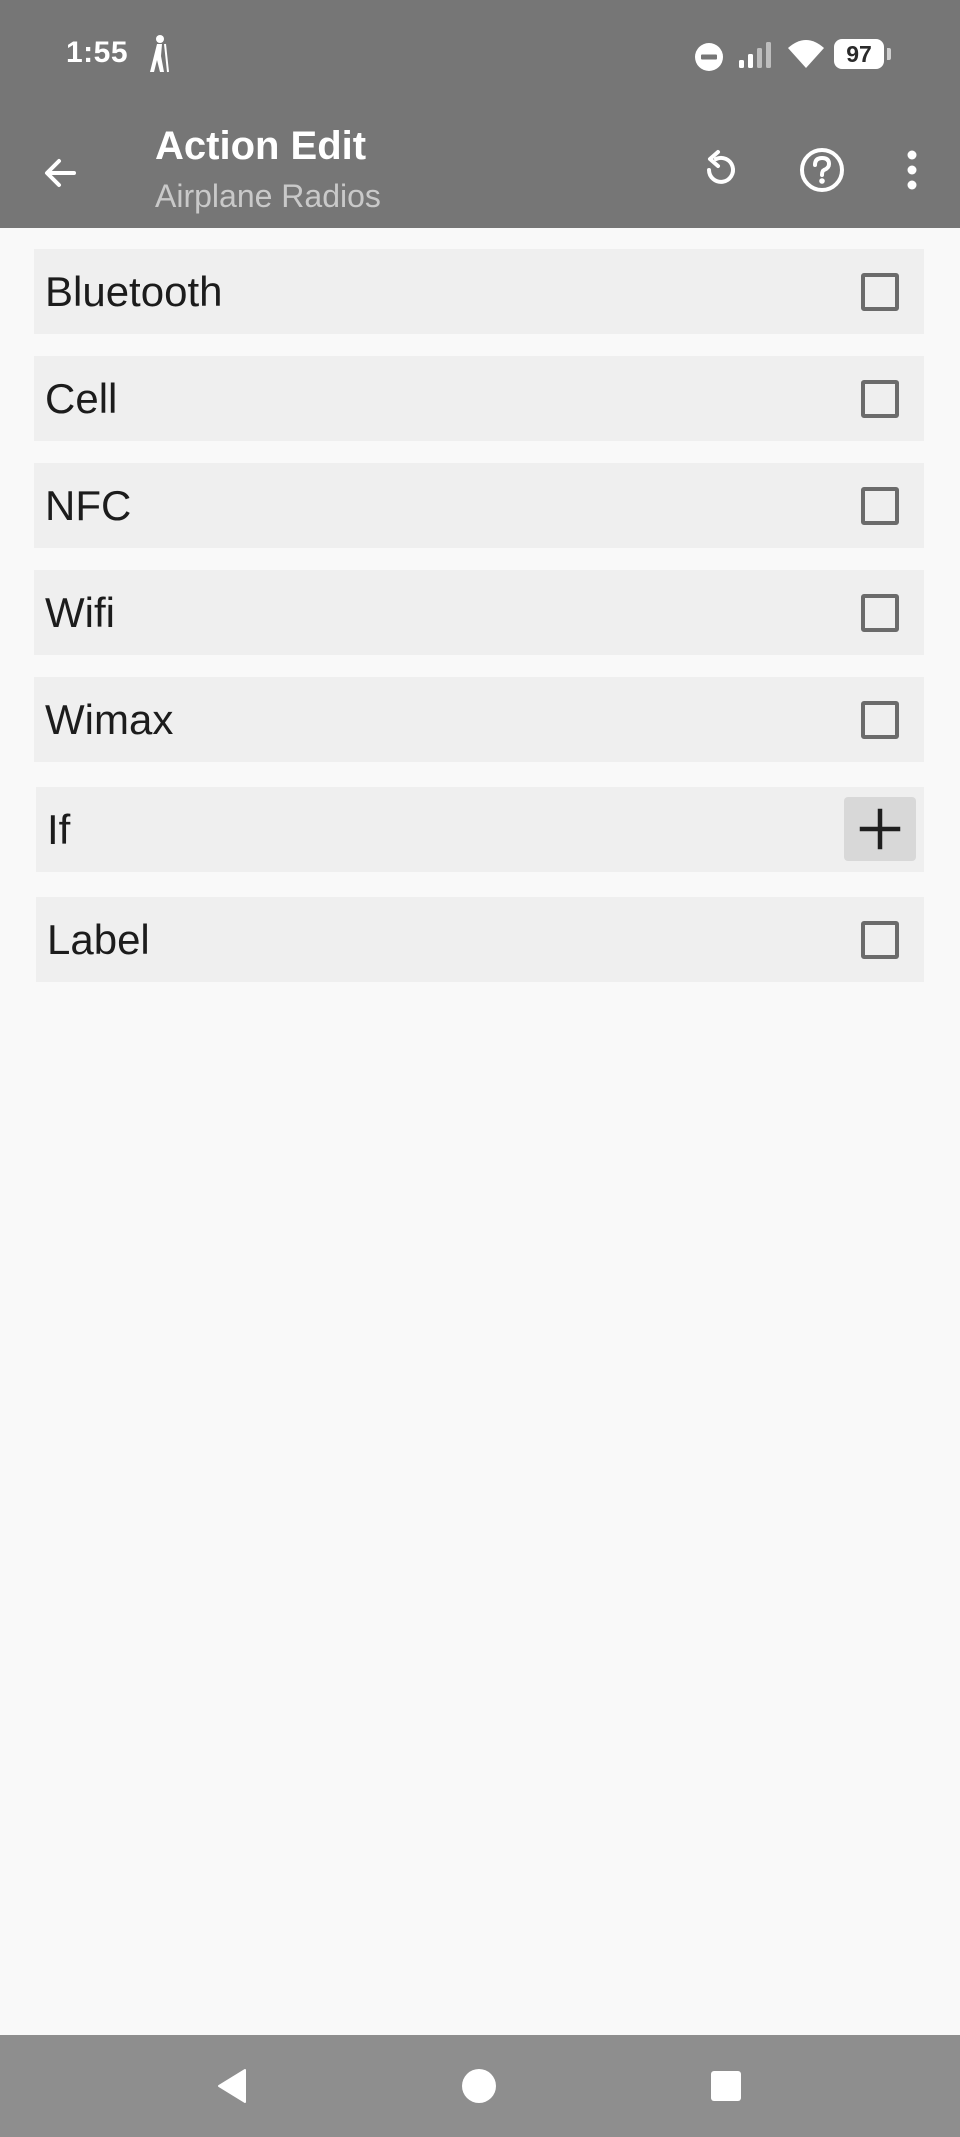 The height and width of the screenshot is (2137, 960). I want to click on reset-icon, so click(721, 167).